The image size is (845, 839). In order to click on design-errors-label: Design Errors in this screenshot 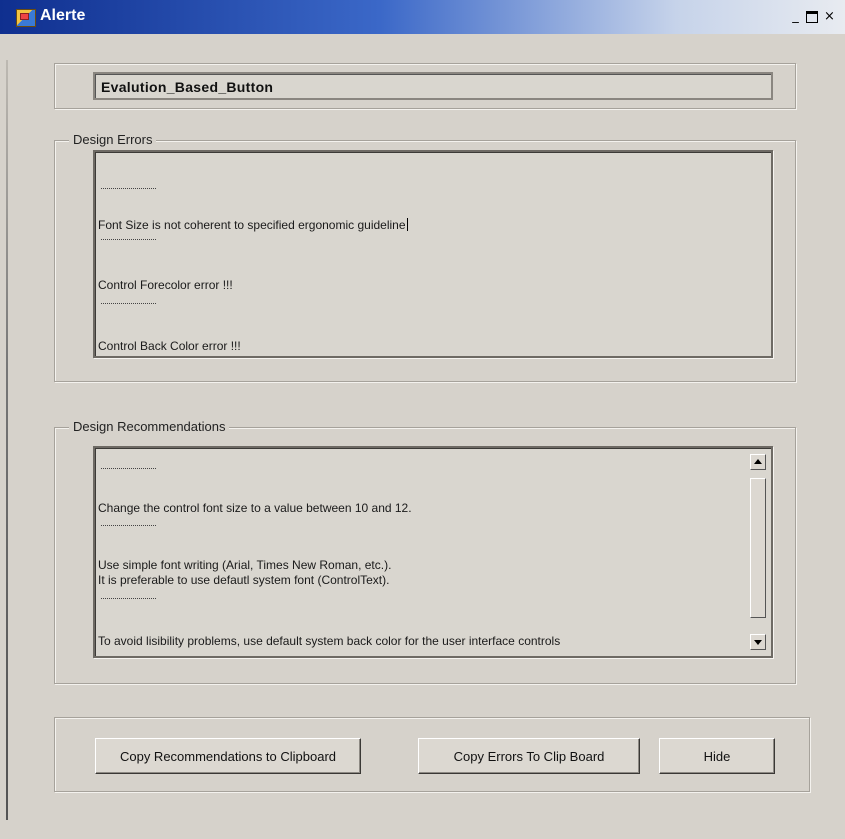, I will do `click(113, 139)`.